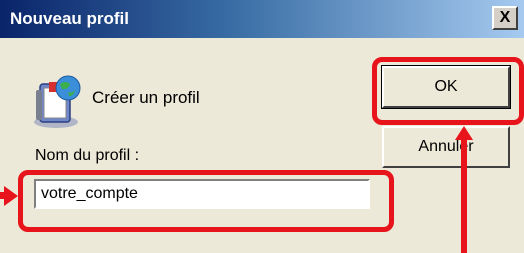  What do you see at coordinates (87, 155) in the screenshot?
I see `profile-name-label: Nom du profil :` at bounding box center [87, 155].